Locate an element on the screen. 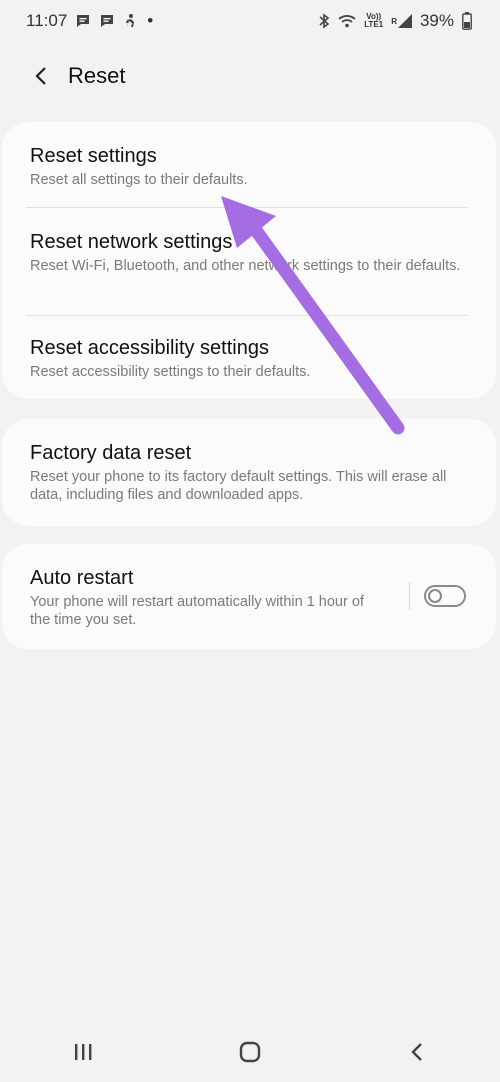 The width and height of the screenshot is (500, 1082). status-bar: 11:07 • Vo)) LTE1 R 39% is located at coordinates (250, 21).